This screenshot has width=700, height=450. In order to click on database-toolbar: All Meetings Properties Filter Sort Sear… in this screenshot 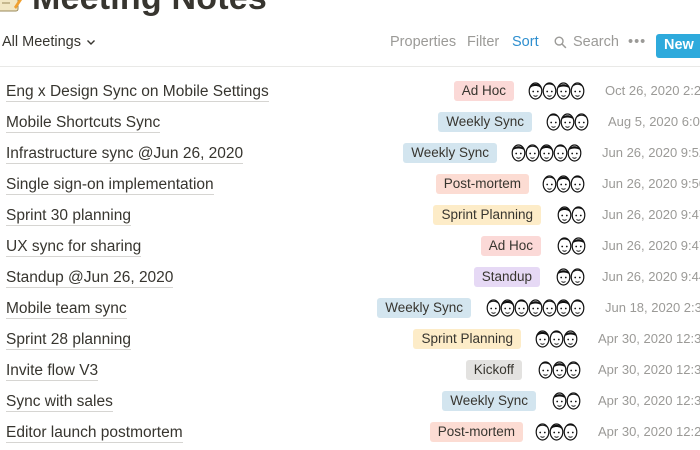, I will do `click(350, 47)`.